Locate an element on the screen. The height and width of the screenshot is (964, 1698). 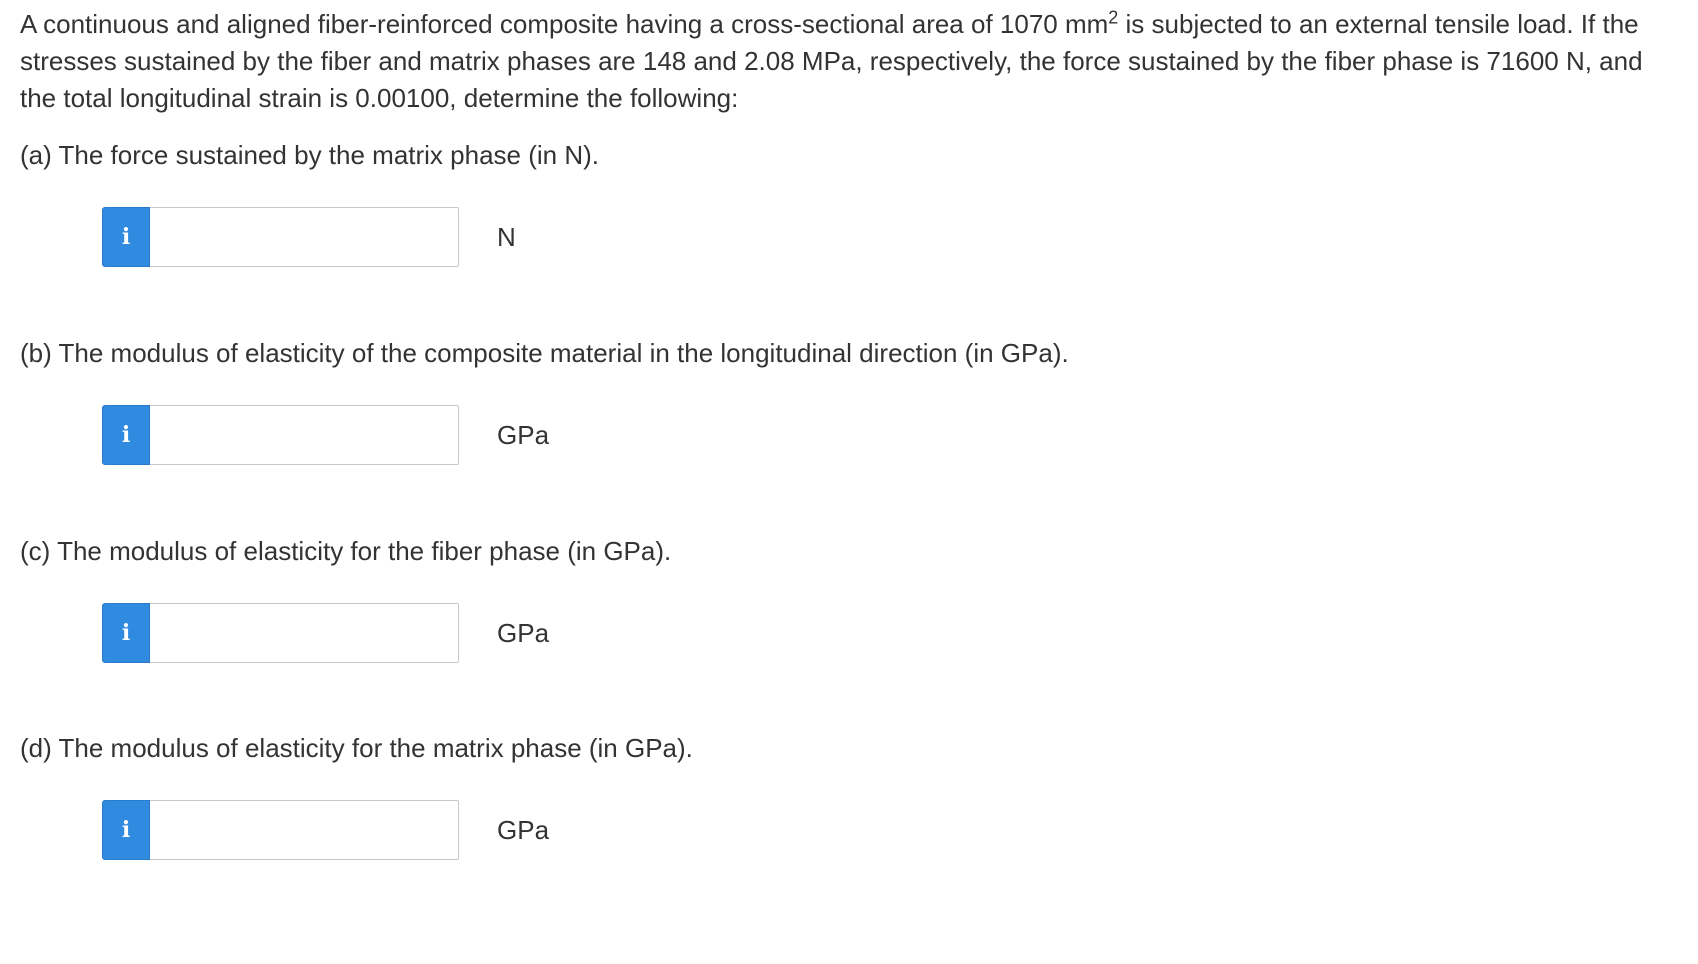
answer-input-a is located at coordinates (304, 237).